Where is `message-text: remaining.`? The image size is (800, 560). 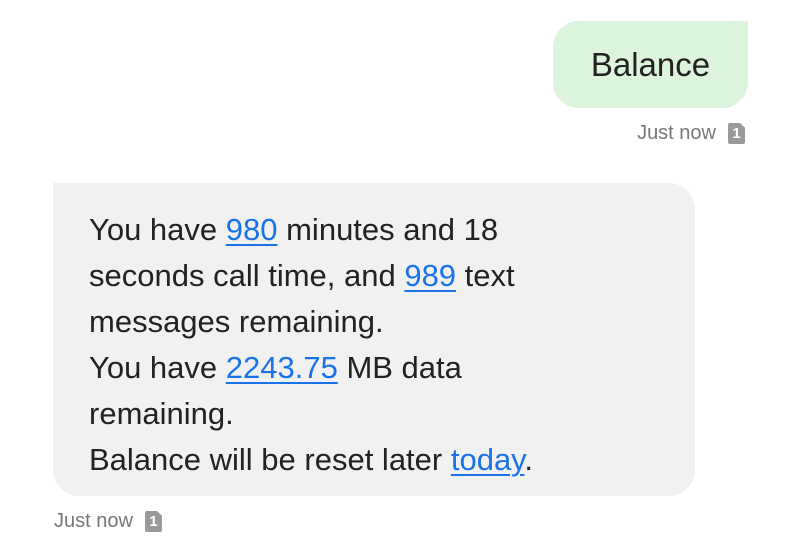
message-text: remaining. is located at coordinates (161, 413).